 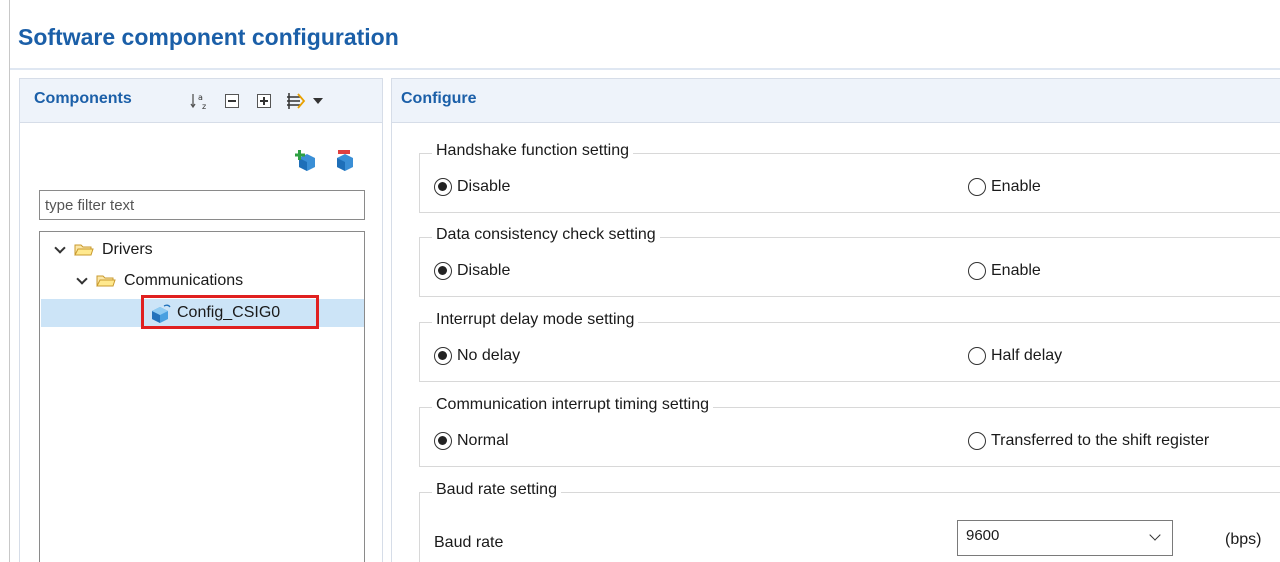 What do you see at coordinates (184, 280) in the screenshot?
I see `tree-item-label: Communications` at bounding box center [184, 280].